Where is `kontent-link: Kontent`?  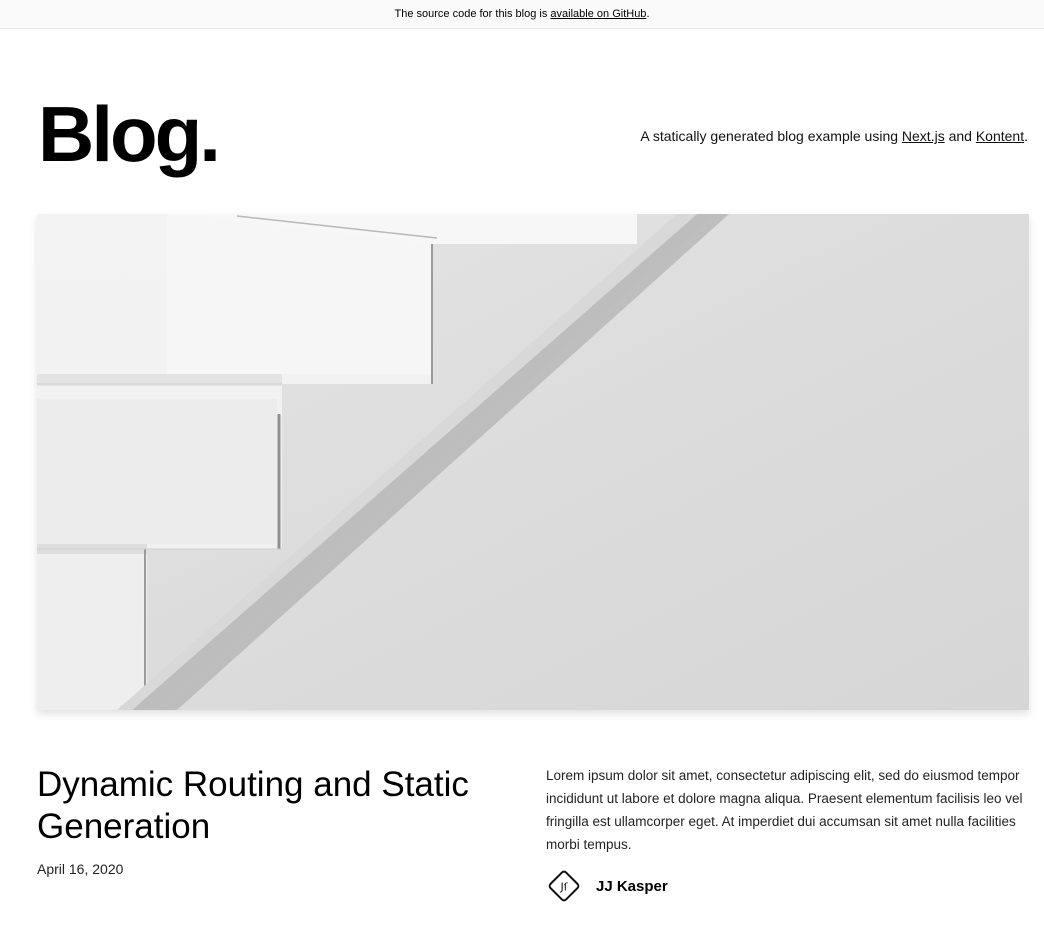 kontent-link: Kontent is located at coordinates (1000, 136).